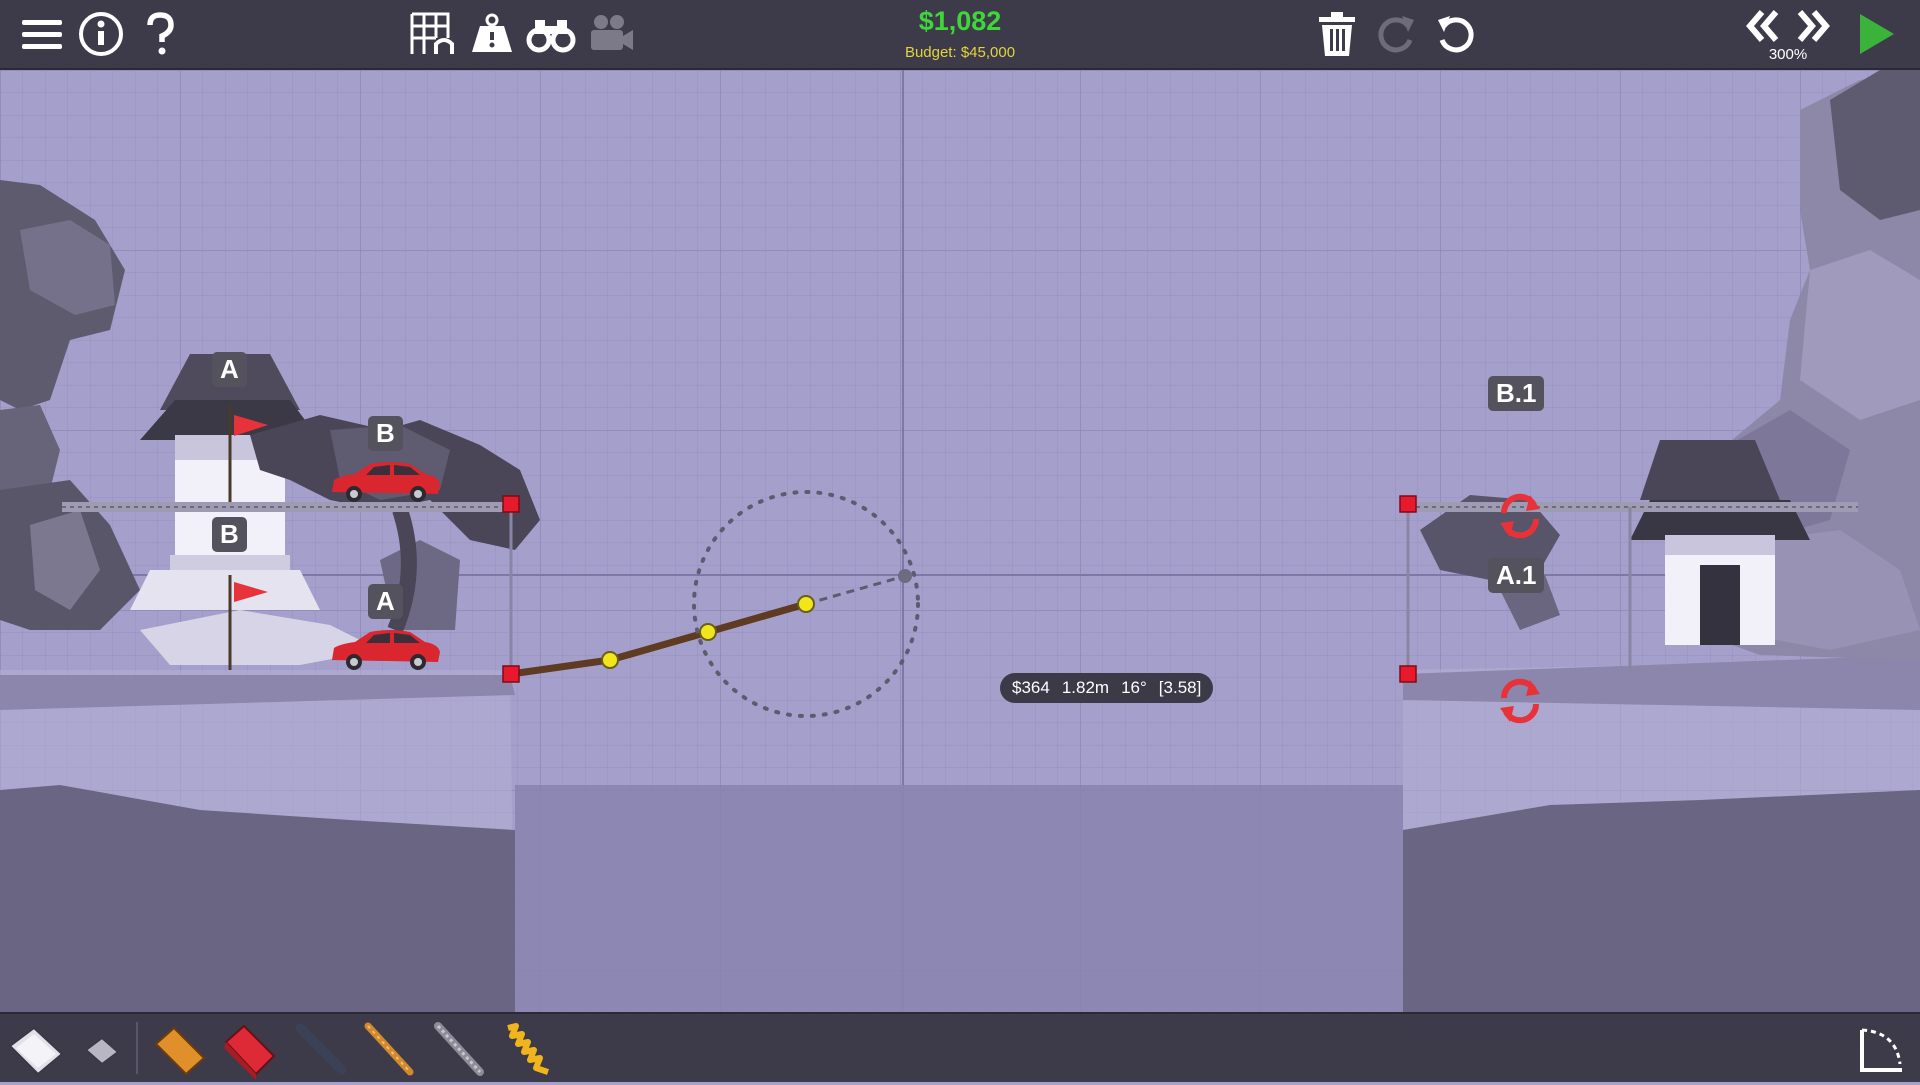 This screenshot has height=1085, width=1920. I want to click on spring-tool-icon, so click(528, 1049).